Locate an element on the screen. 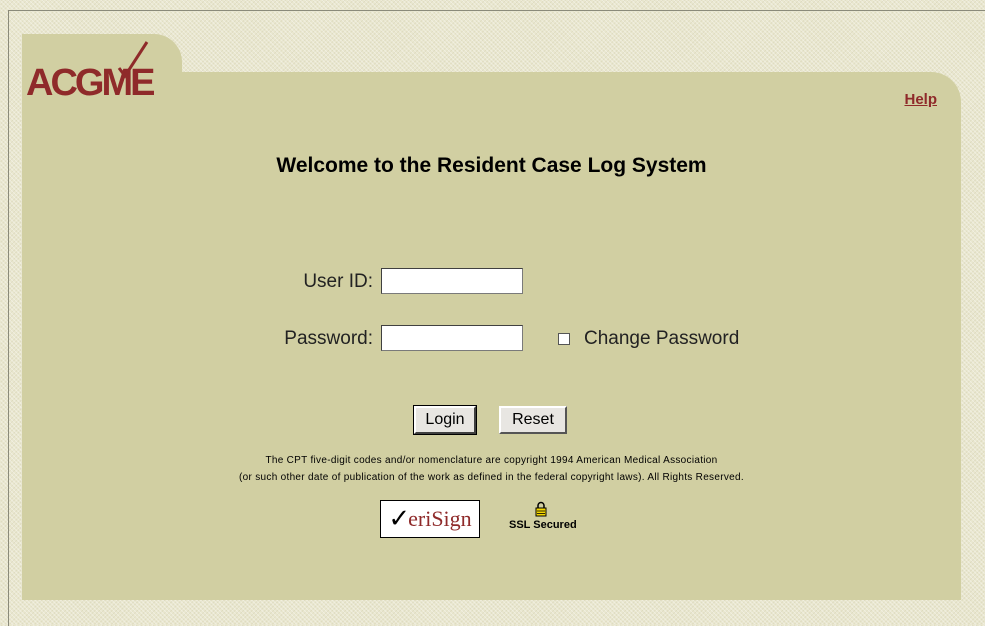  reset-button: Reset is located at coordinates (533, 420).